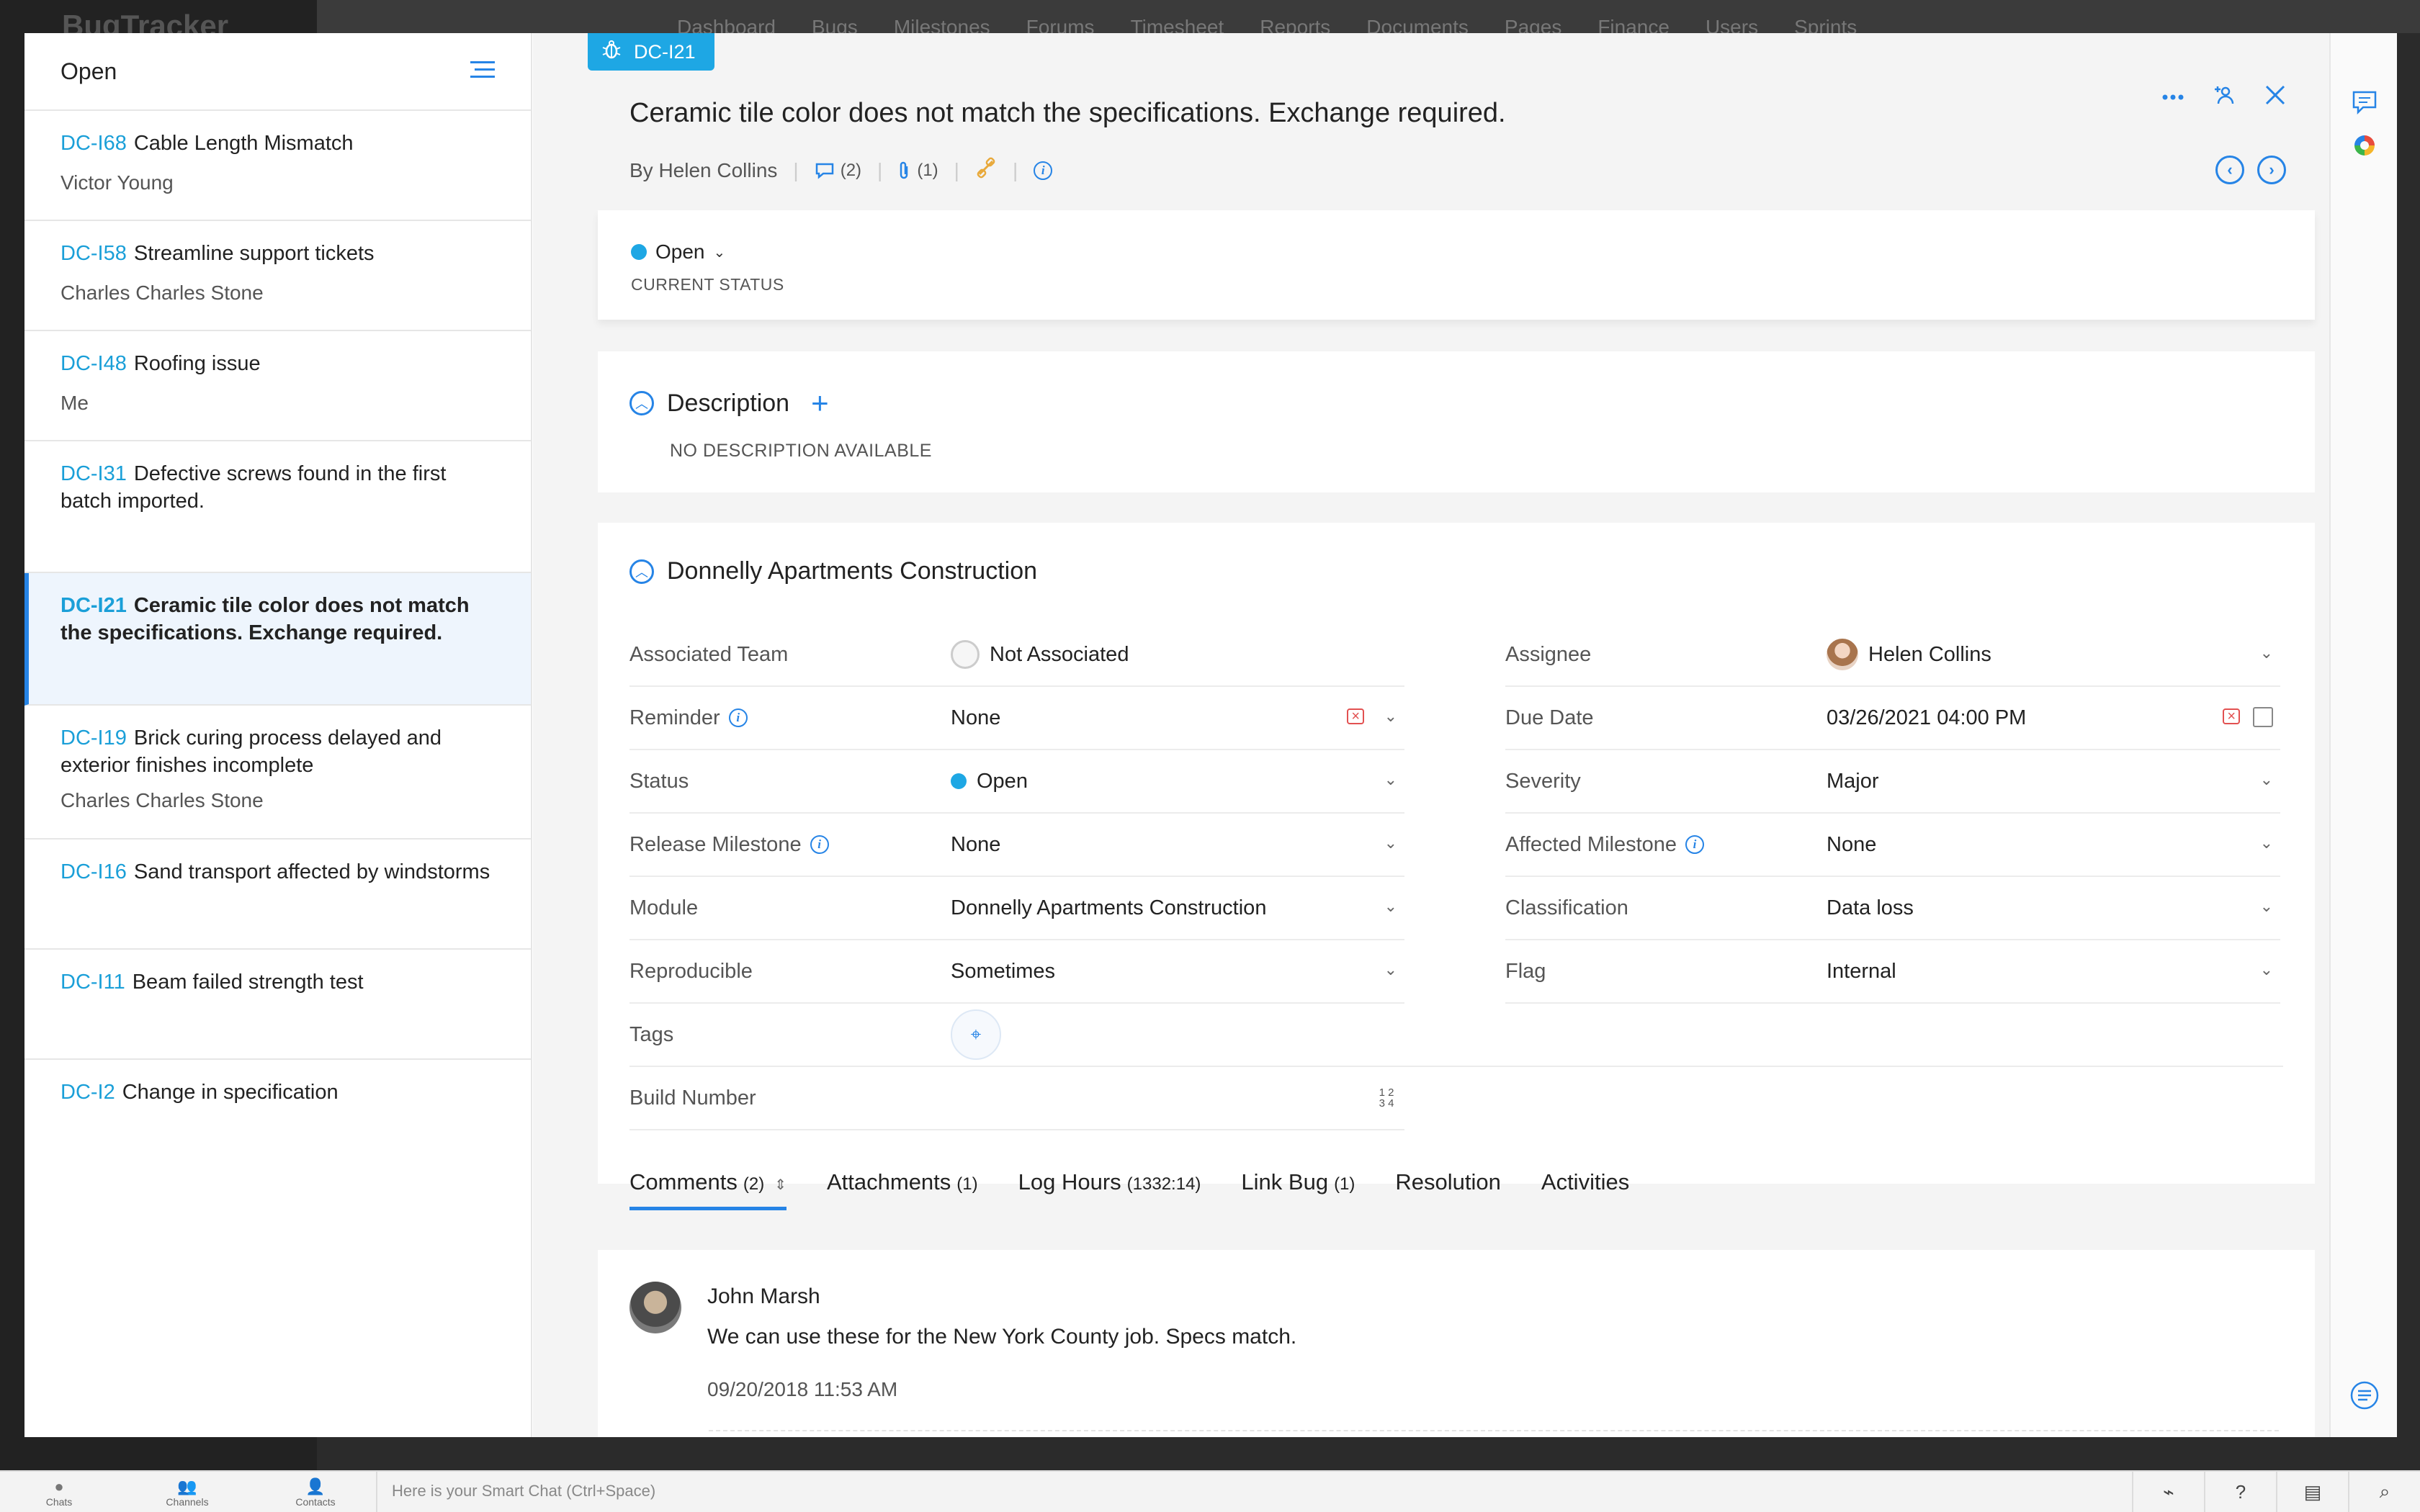  I want to click on field-build-number: Build Number 1 2 3 4, so click(1017, 1098).